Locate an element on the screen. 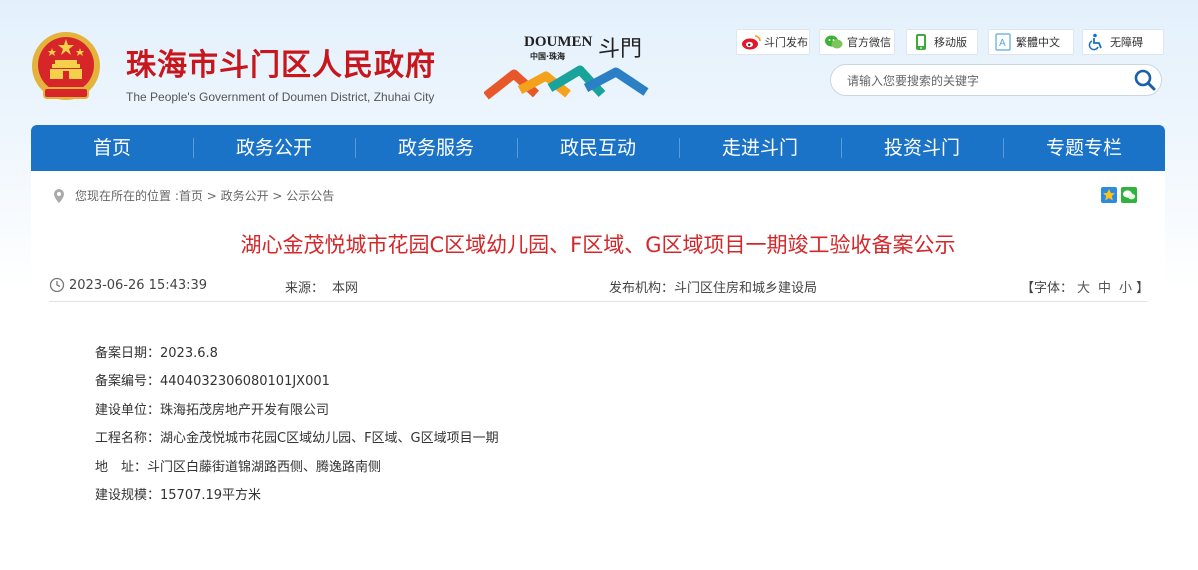 The height and width of the screenshot is (570, 1198). top-link-label: 繁體中文 is located at coordinates (1038, 42).